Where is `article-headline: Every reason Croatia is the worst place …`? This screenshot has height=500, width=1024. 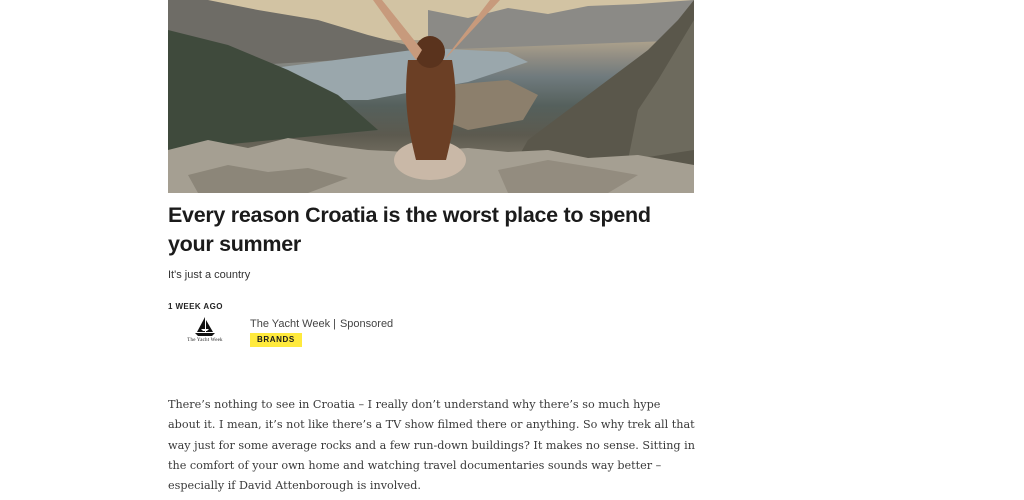 article-headline: Every reason Croatia is the worst place … is located at coordinates (409, 229).